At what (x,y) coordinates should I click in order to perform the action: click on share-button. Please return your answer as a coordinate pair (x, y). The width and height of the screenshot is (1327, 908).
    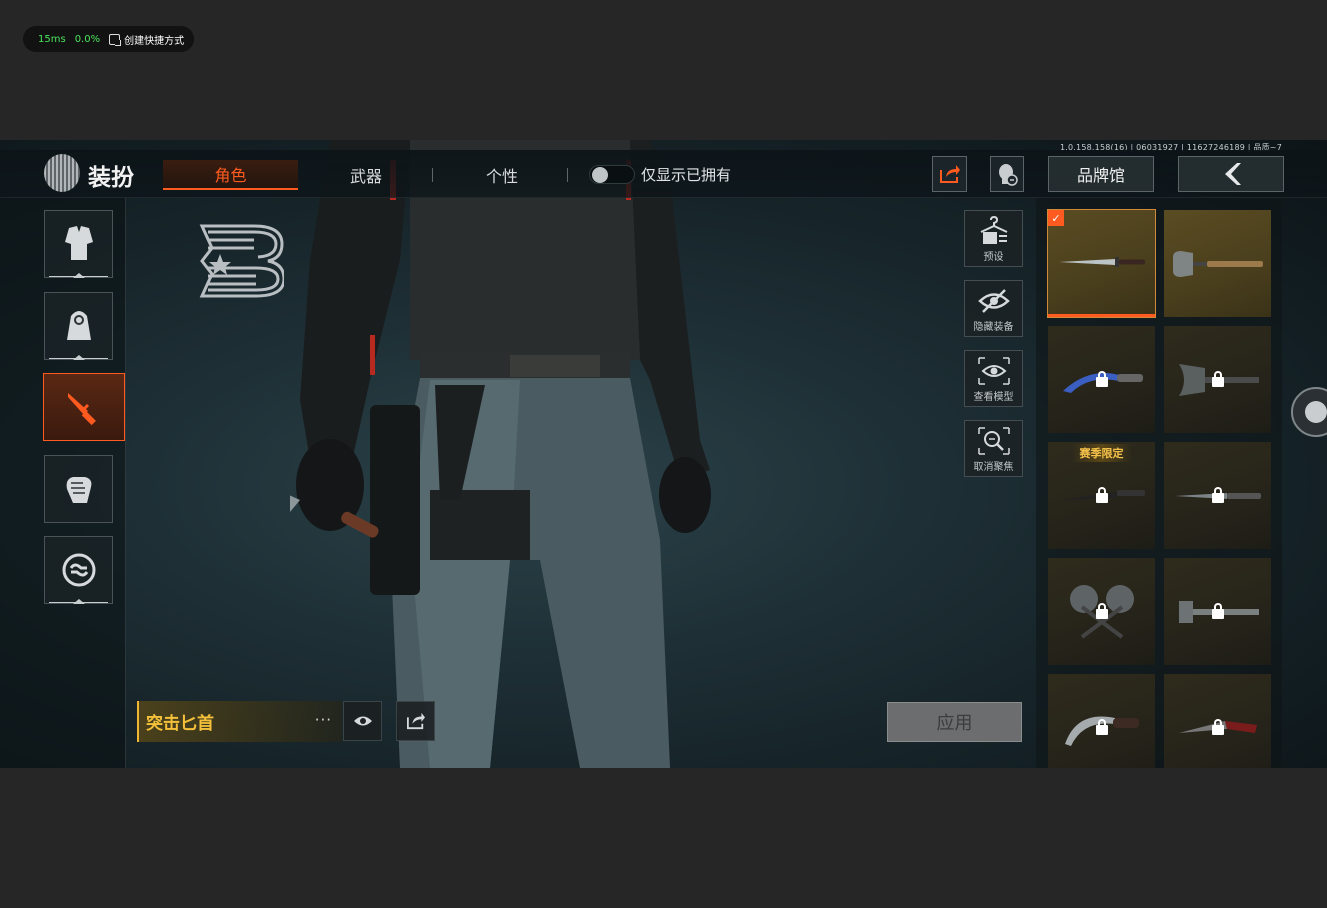
    Looking at the image, I should click on (949, 174).